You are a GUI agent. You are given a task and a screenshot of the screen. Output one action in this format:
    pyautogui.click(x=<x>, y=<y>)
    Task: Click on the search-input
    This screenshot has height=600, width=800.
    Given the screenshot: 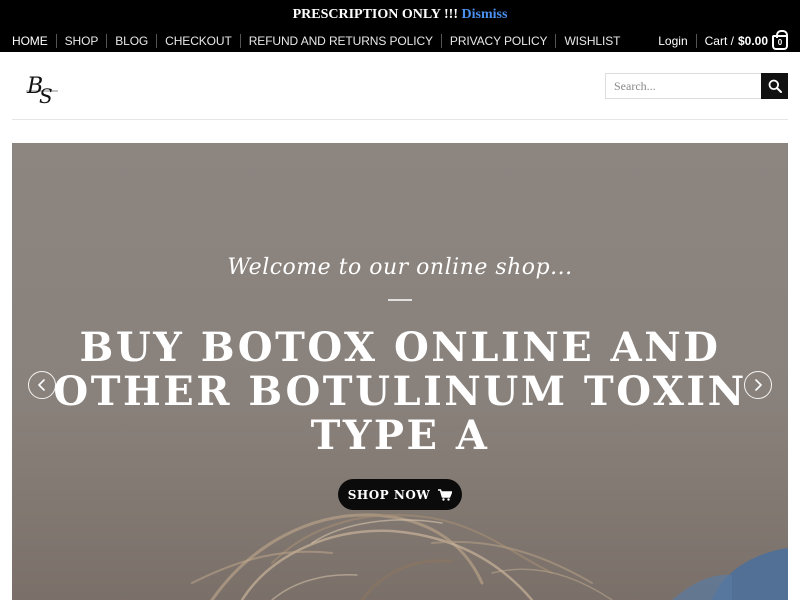 What is the action you would take?
    pyautogui.click(x=683, y=86)
    